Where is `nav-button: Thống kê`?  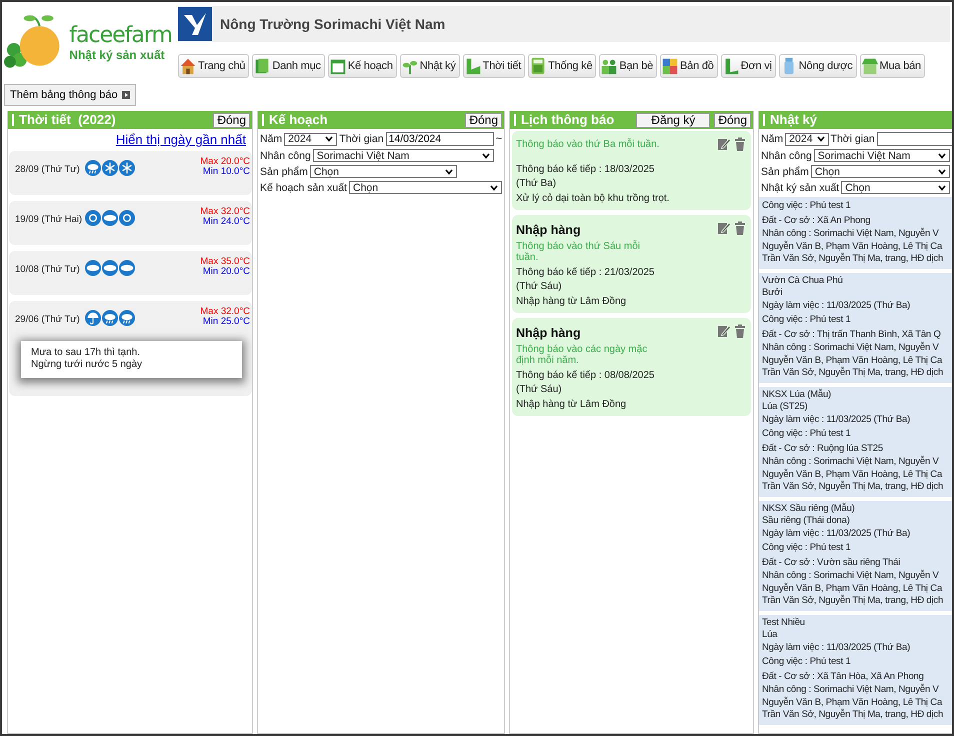
nav-button: Thống kê is located at coordinates (562, 66).